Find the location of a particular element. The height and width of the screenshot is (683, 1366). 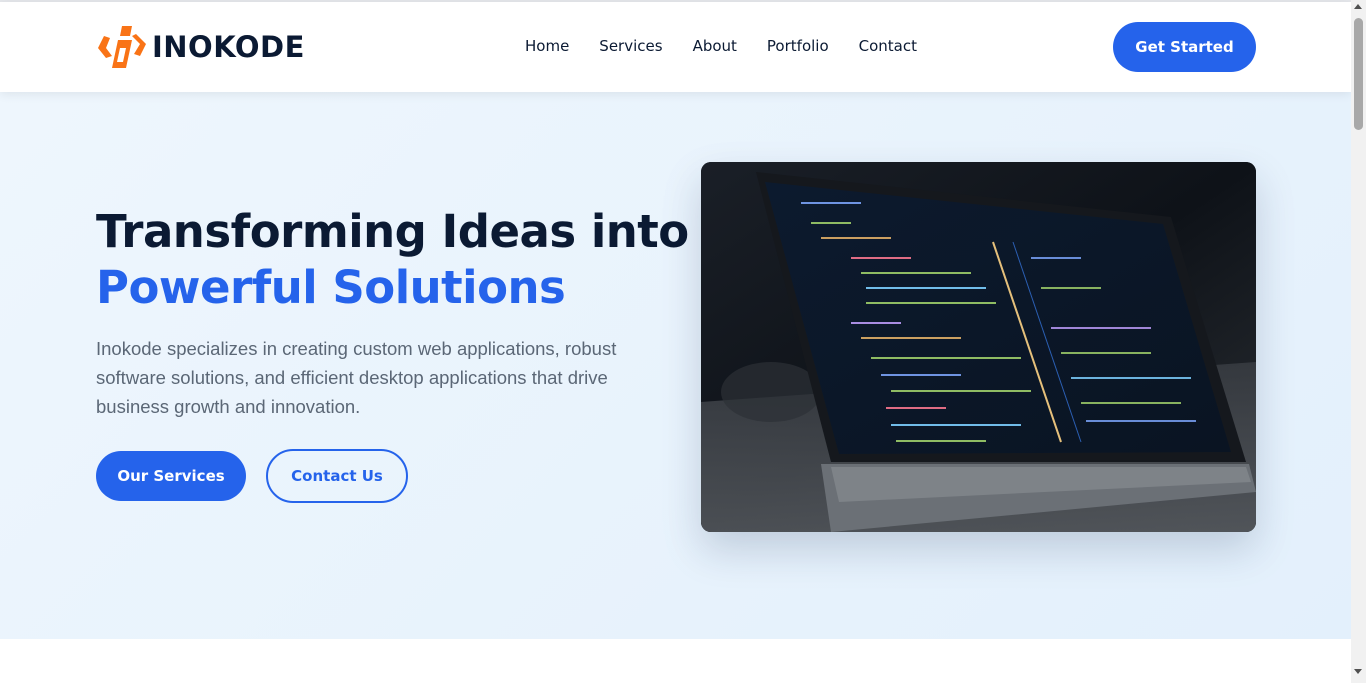

i-logo-icon is located at coordinates (123, 47).